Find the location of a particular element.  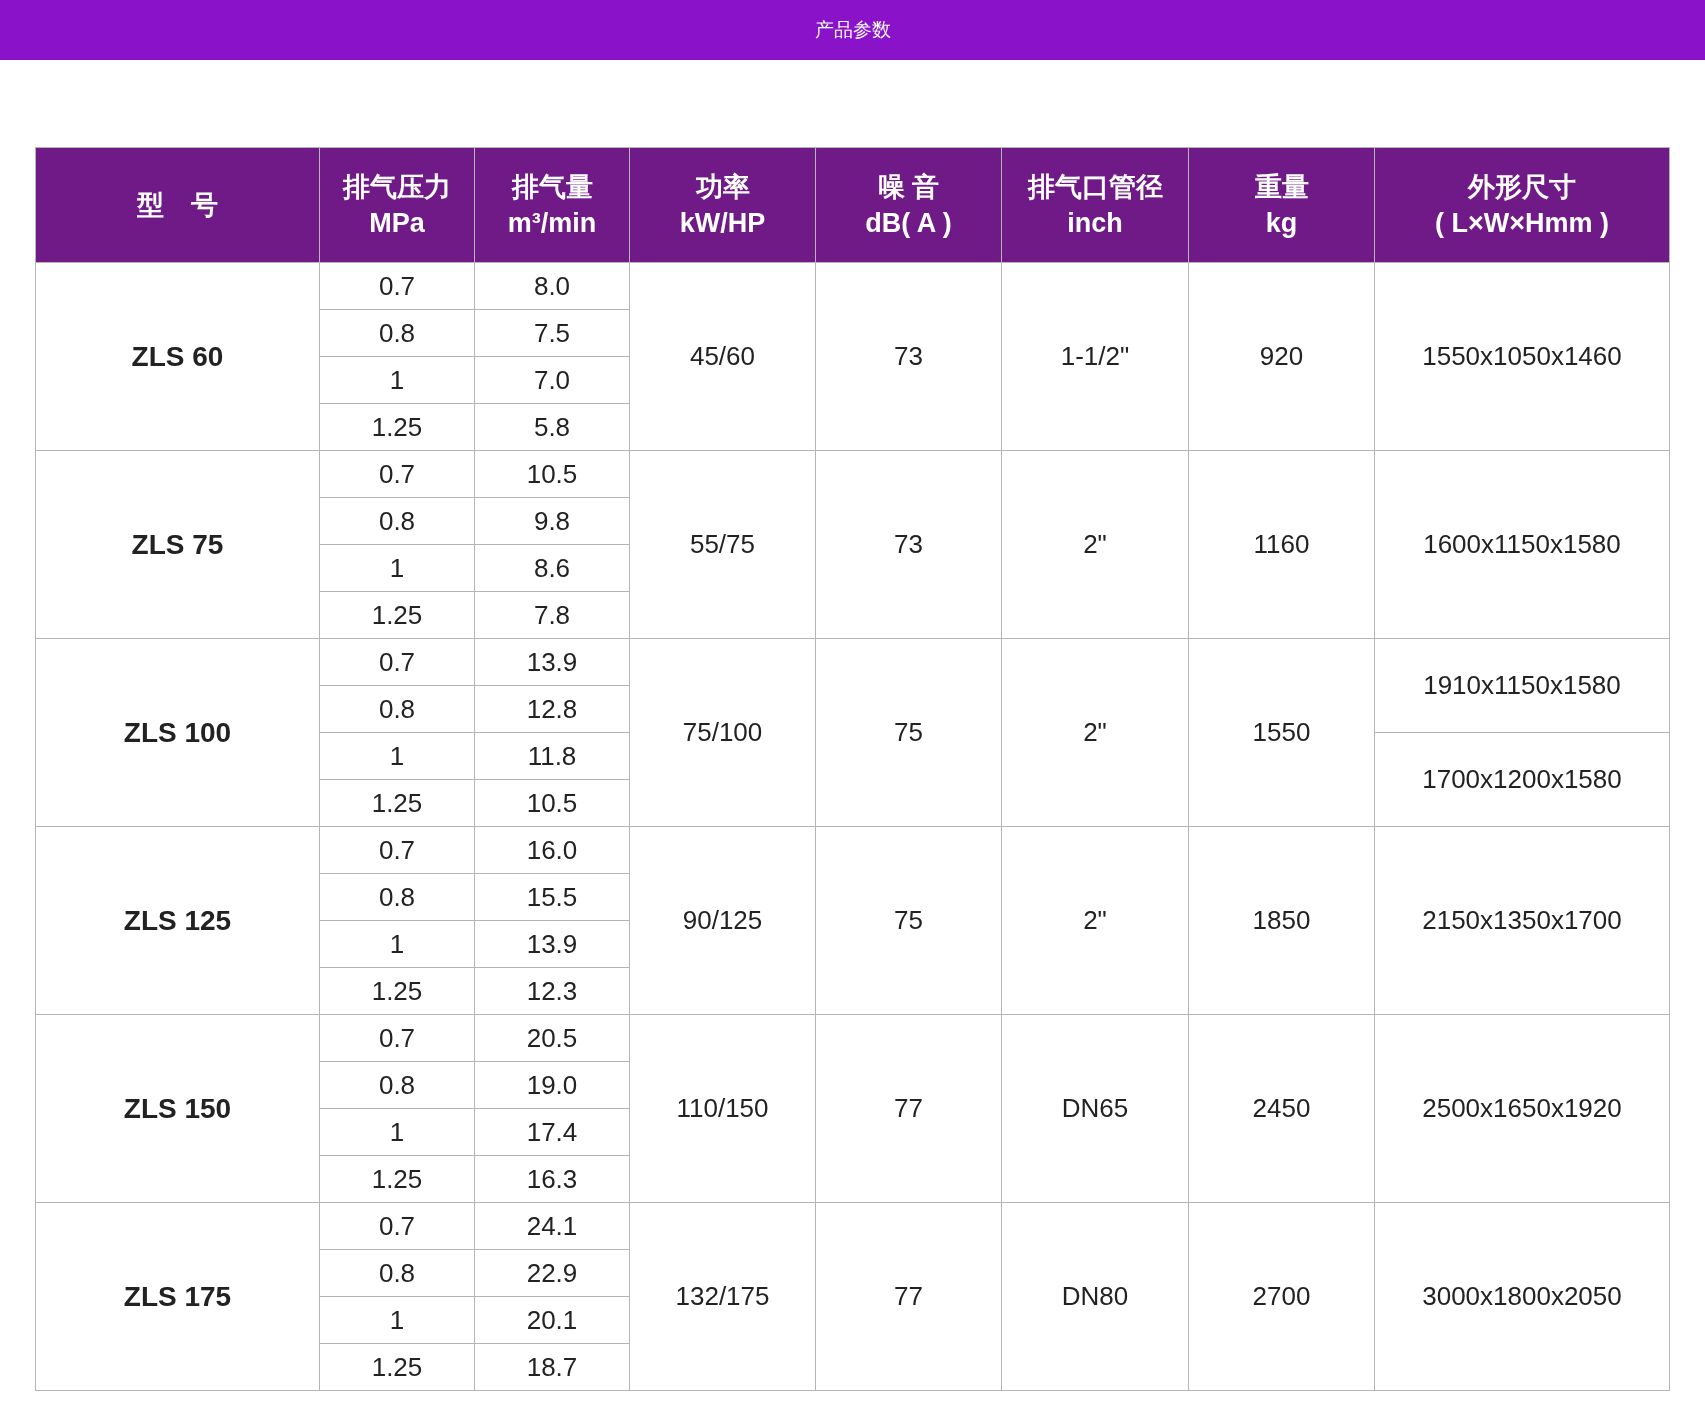

model-cell: ZLS 60 is located at coordinates (177, 356).